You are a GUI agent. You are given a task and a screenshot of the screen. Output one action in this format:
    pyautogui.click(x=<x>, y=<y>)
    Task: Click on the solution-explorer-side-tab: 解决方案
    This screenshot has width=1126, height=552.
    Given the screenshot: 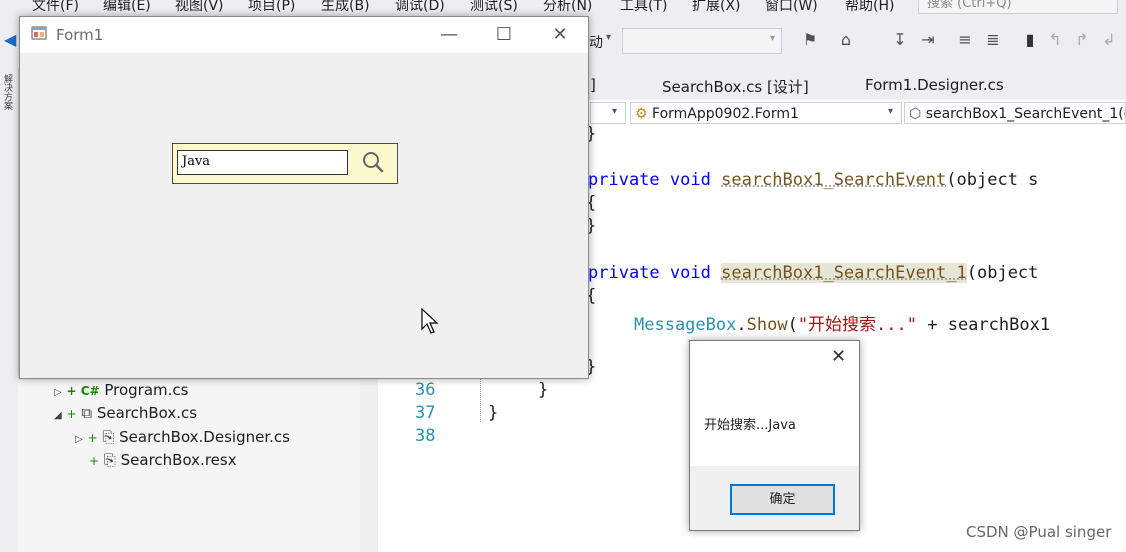 What is the action you would take?
    pyautogui.click(x=7, y=92)
    